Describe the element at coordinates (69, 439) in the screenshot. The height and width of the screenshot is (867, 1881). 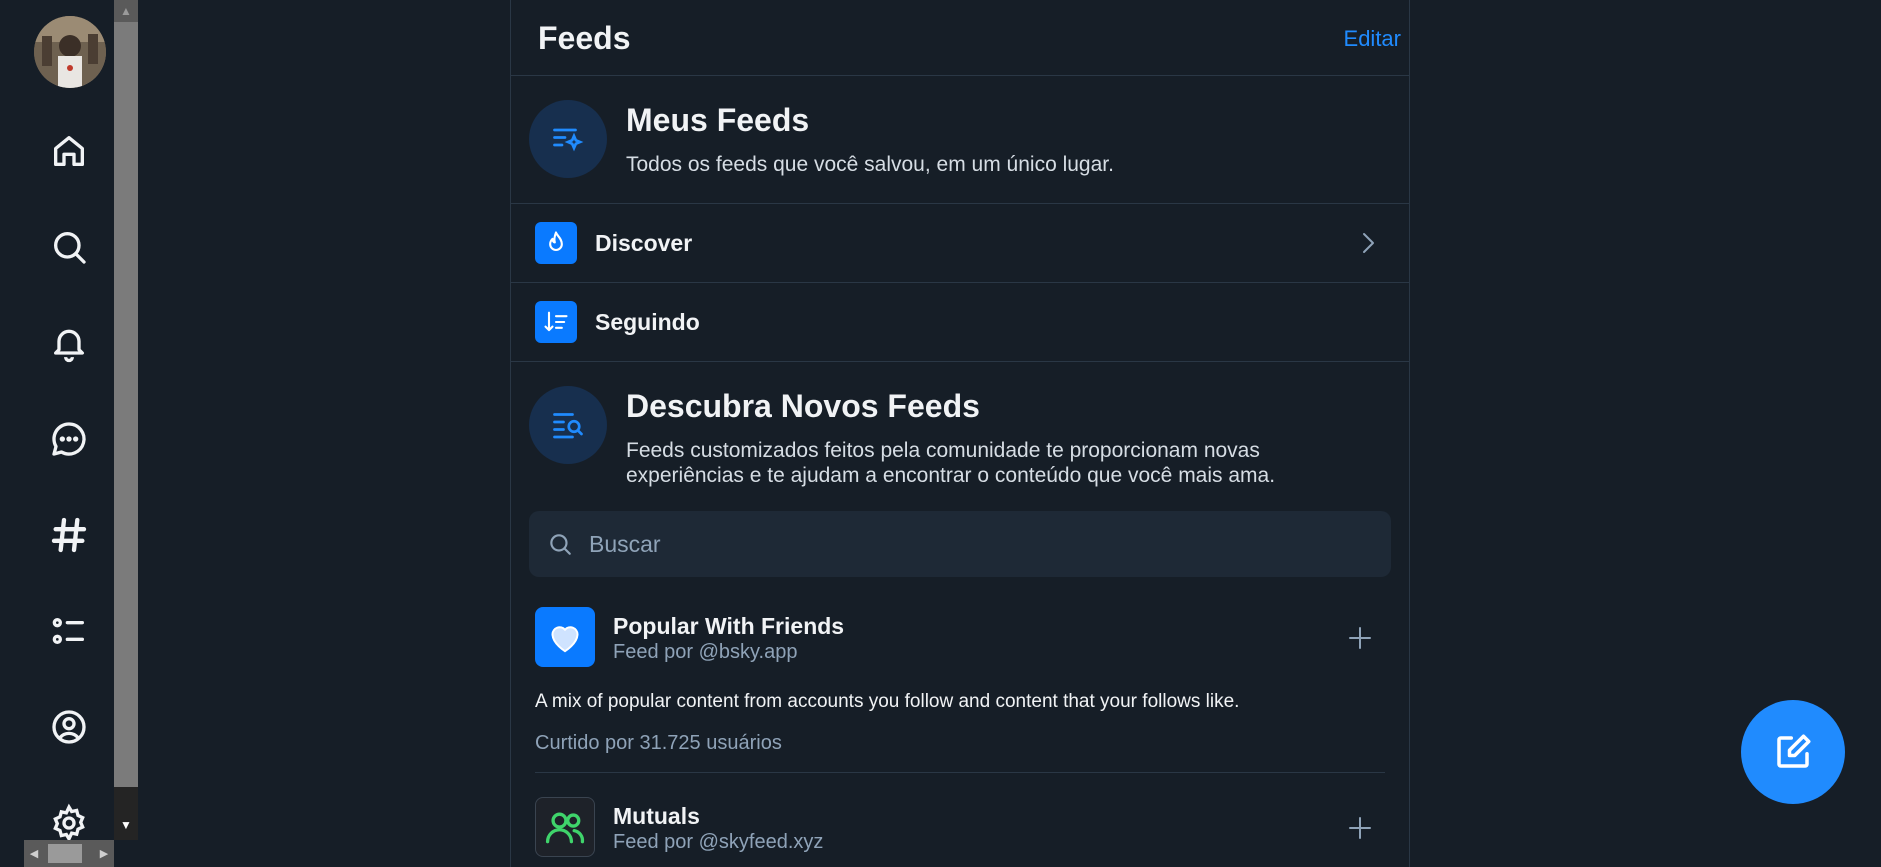
I see `chat-icon` at that location.